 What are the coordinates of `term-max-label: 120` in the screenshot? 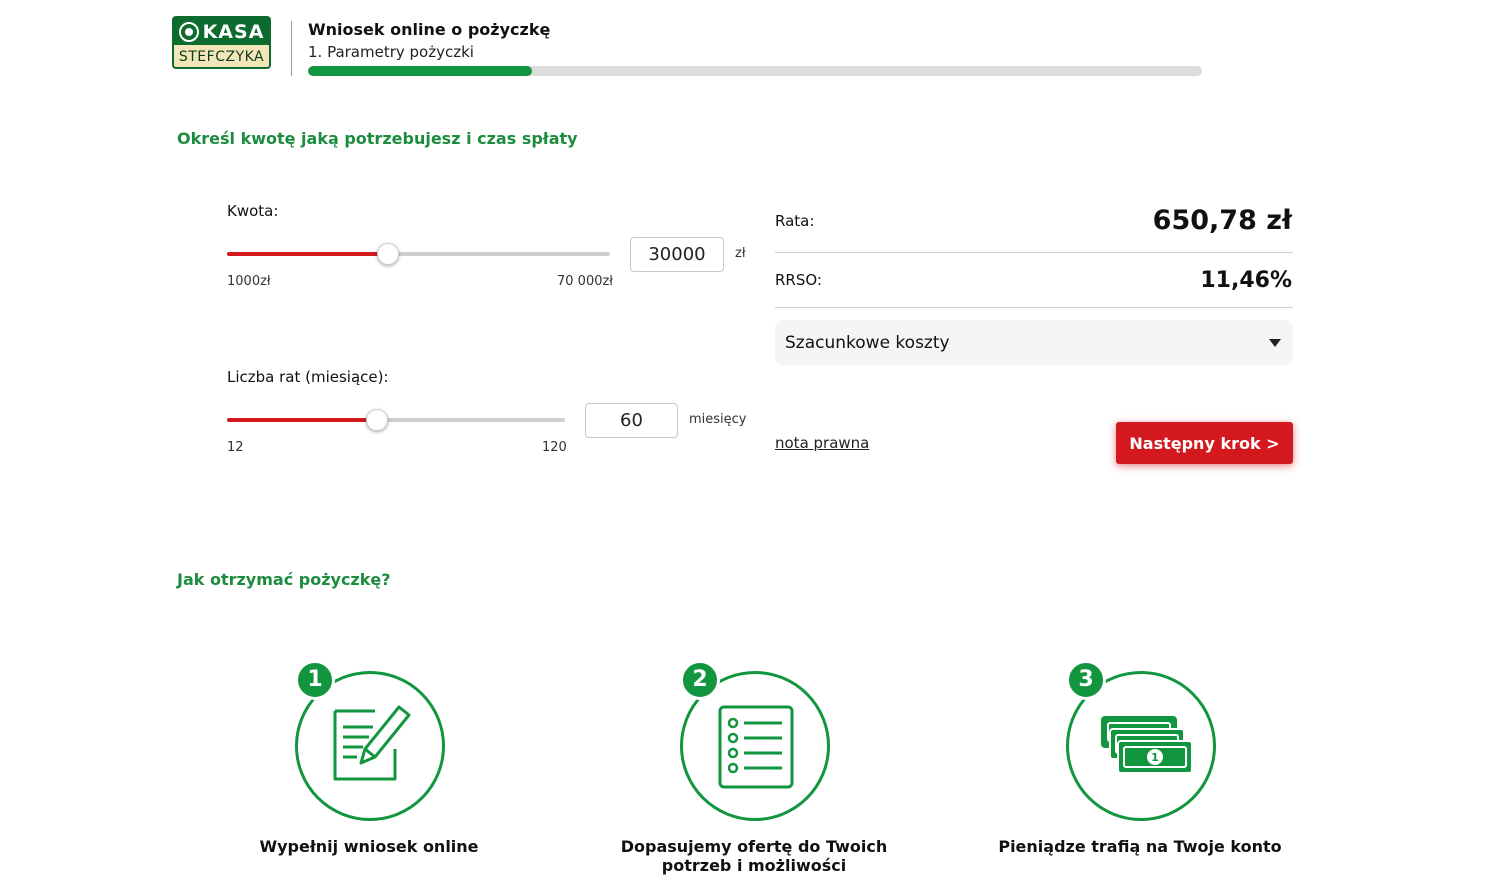 It's located at (554, 447).